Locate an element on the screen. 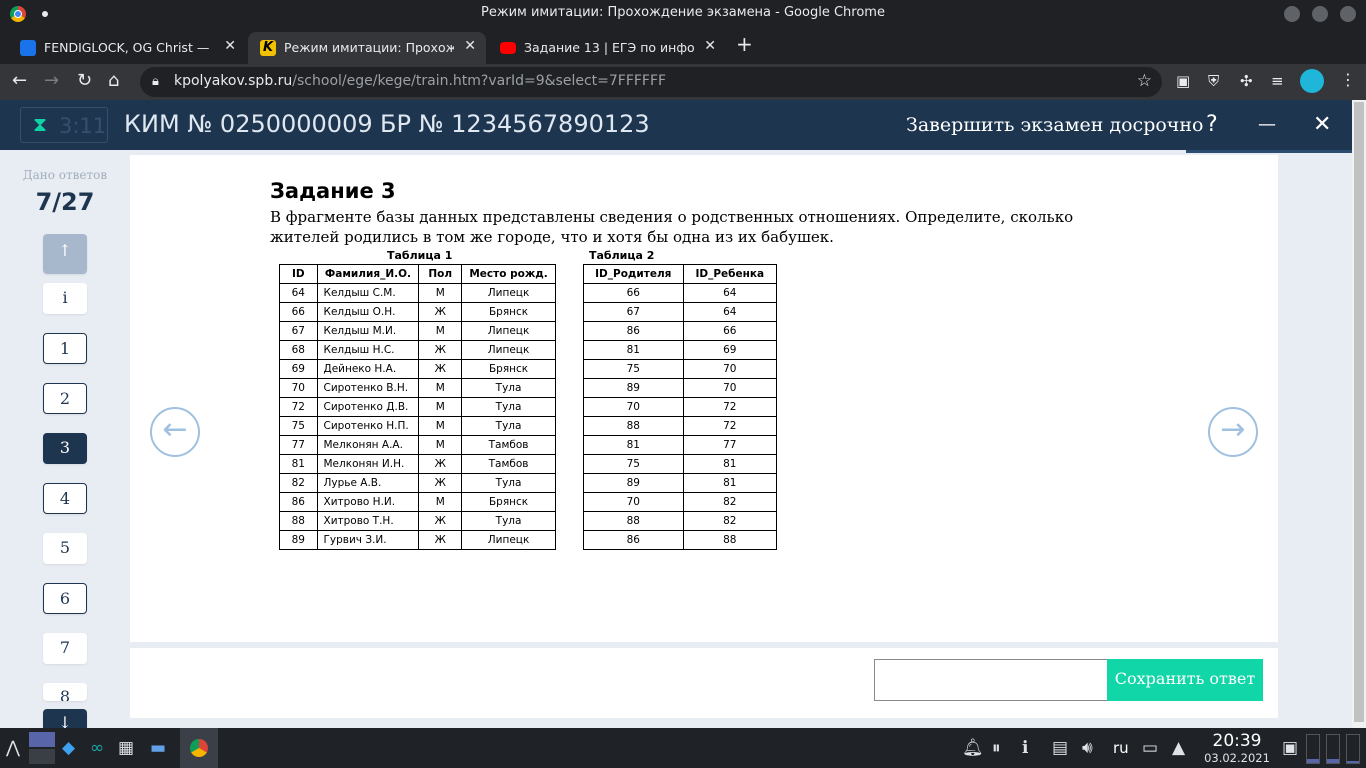 The height and width of the screenshot is (768, 1366). vscode-icon: ◆ is located at coordinates (68, 748).